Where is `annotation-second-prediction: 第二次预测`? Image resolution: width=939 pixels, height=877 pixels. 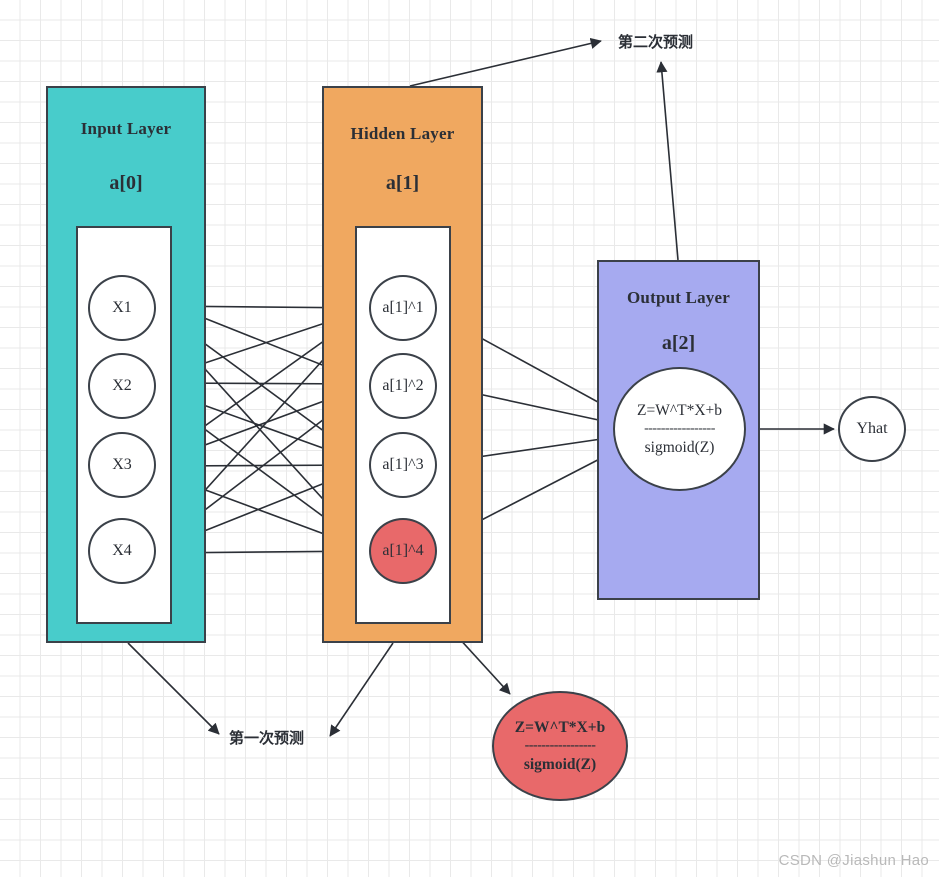
annotation-second-prediction: 第二次预测 is located at coordinates (656, 42).